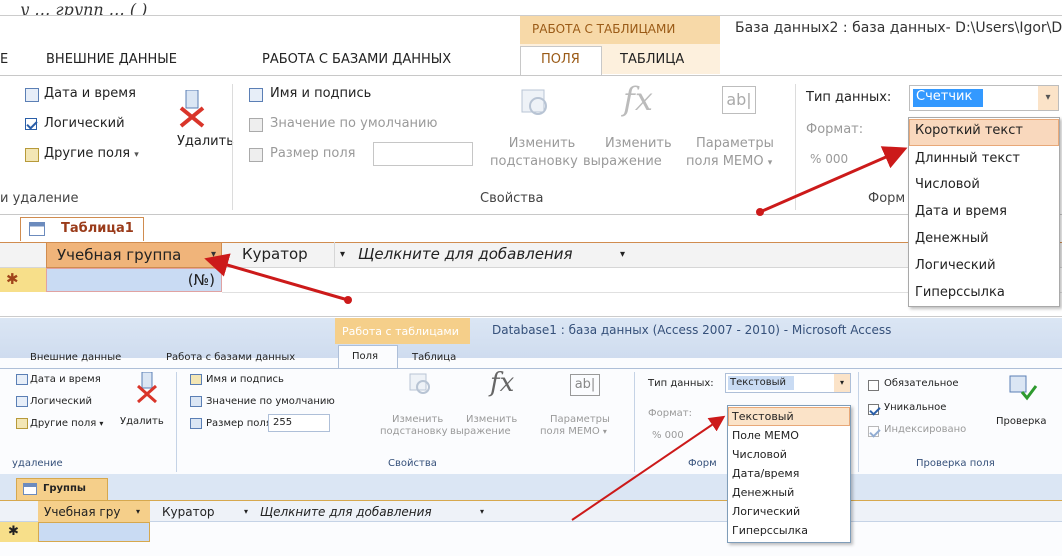 This screenshot has height=556, width=1062. Describe the element at coordinates (276, 277) in the screenshot. I see `arrow-to-top-column` at that location.